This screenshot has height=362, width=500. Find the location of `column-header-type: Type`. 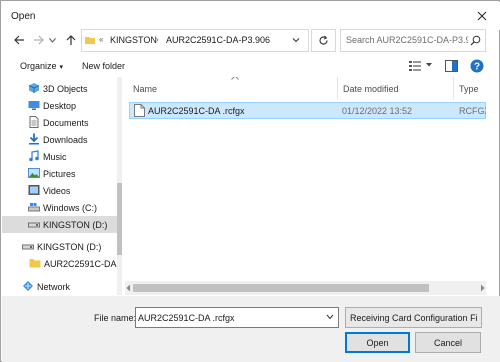

column-header-type: Type is located at coordinates (469, 89).